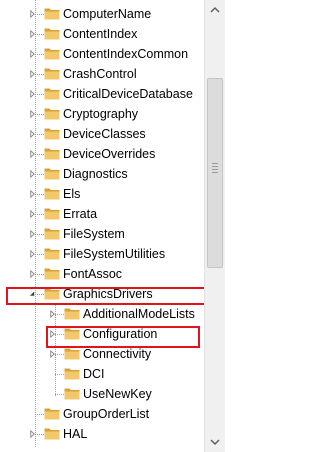 The height and width of the screenshot is (452, 320). Describe the element at coordinates (109, 154) in the screenshot. I see `tree-item-label: DeviceOverrides` at that location.